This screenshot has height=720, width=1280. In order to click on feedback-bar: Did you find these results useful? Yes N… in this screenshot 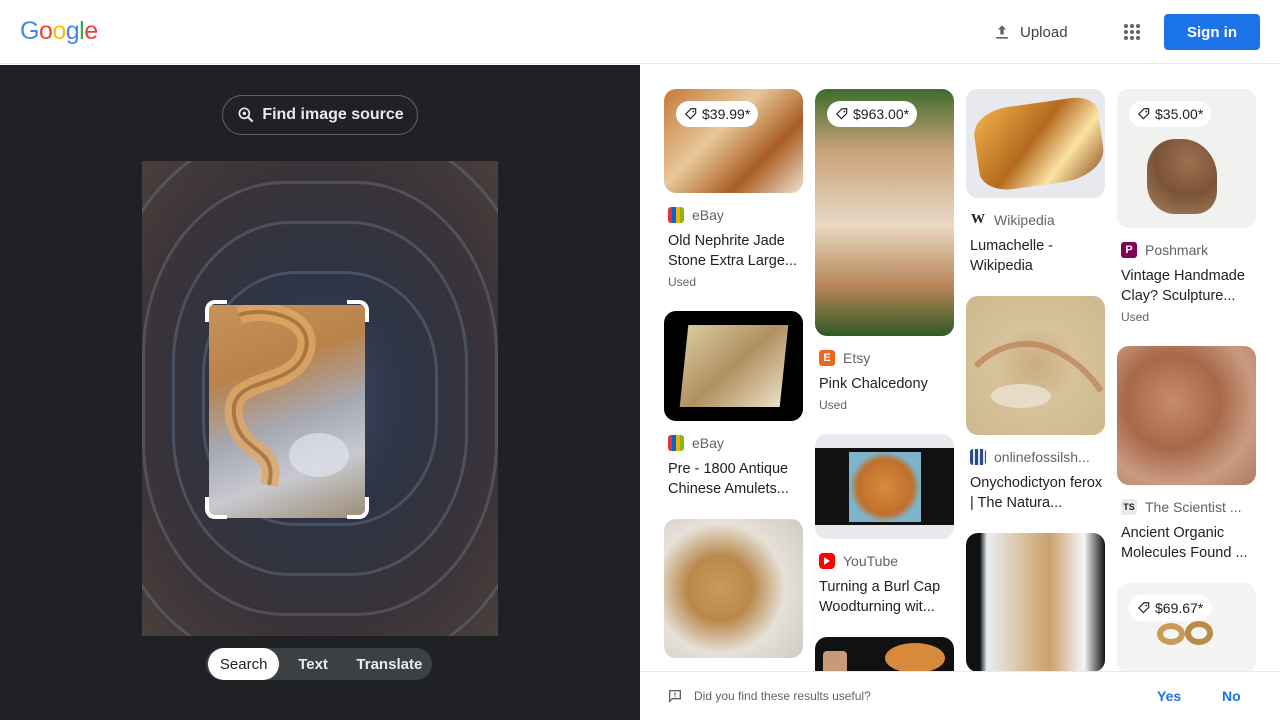, I will do `click(960, 695)`.